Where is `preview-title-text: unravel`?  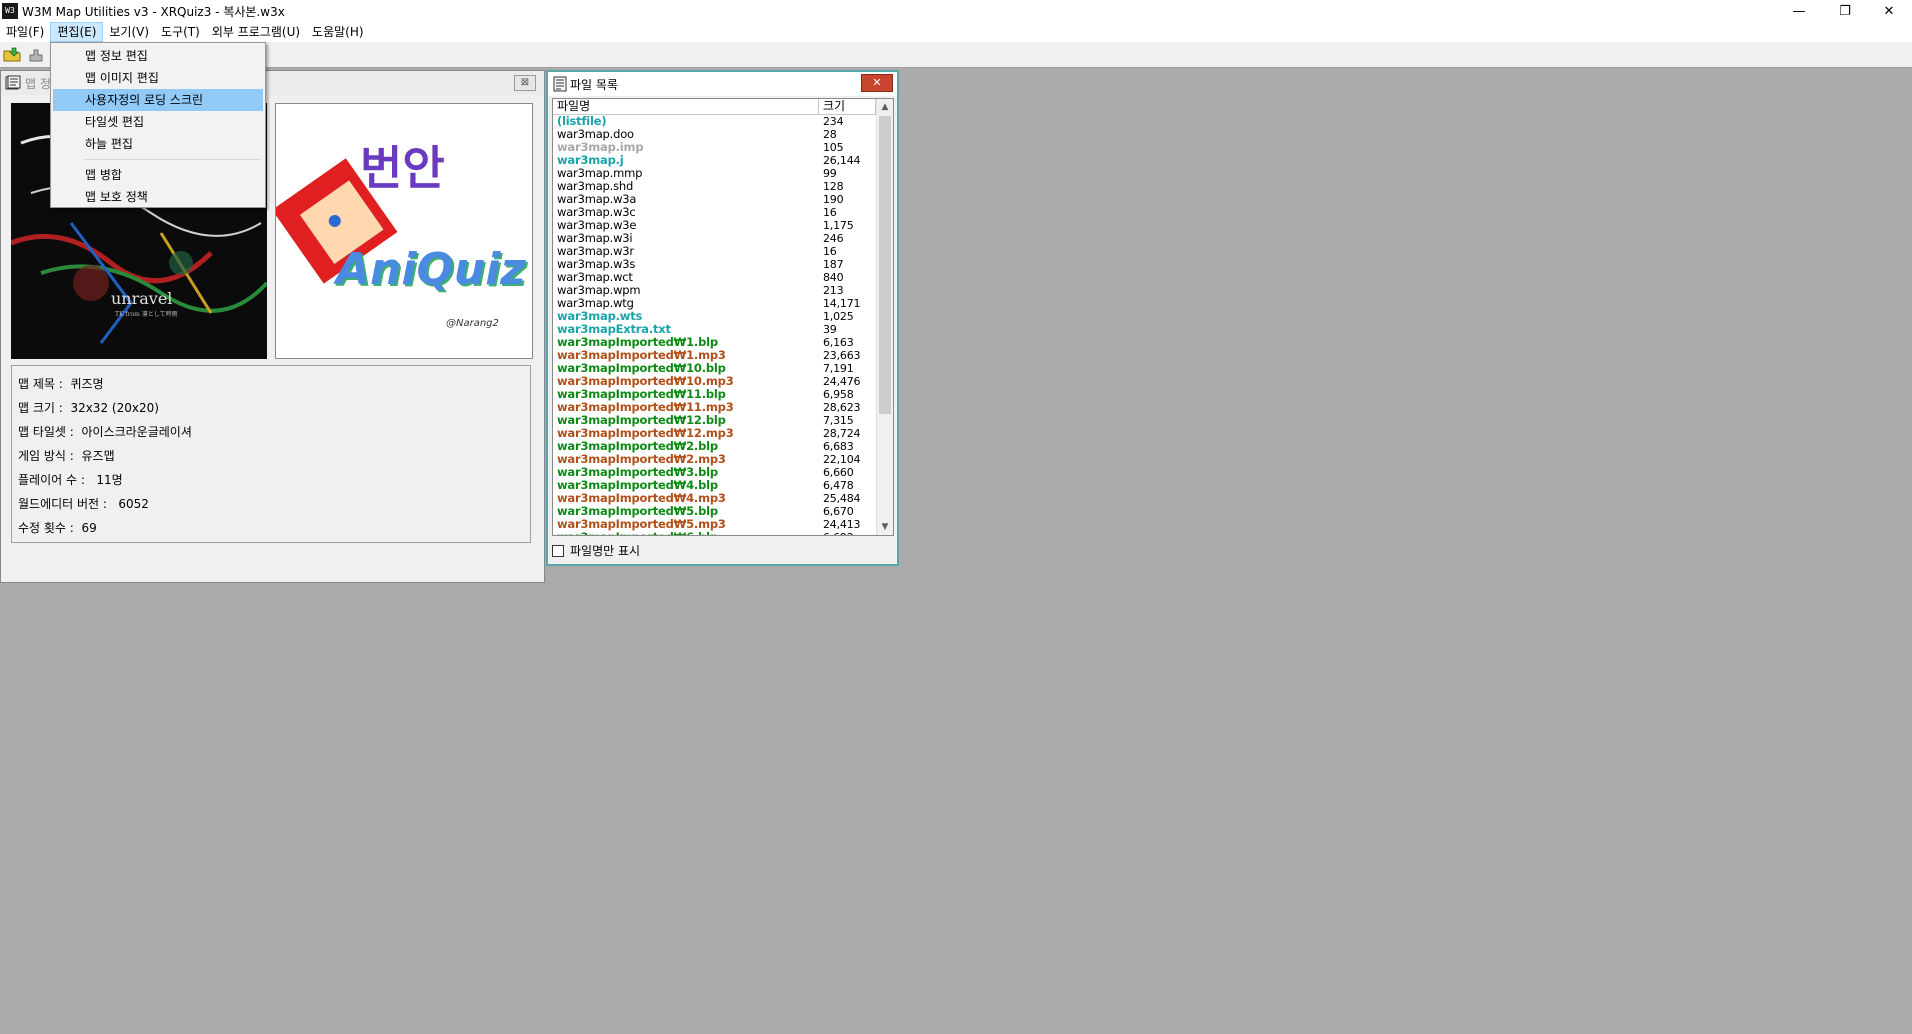
preview-title-text: unravel is located at coordinates (142, 298).